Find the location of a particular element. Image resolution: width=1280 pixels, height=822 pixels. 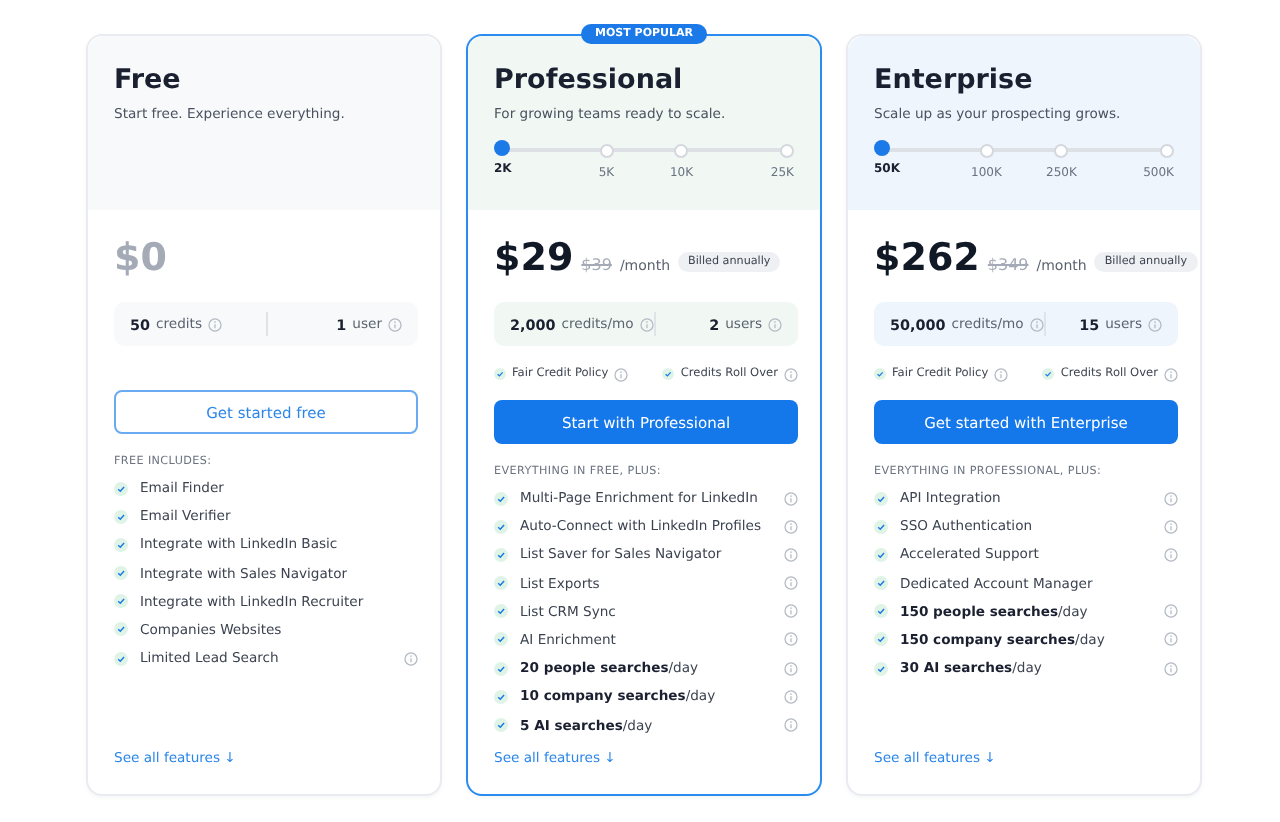

plan-title: Professional is located at coordinates (589, 80).